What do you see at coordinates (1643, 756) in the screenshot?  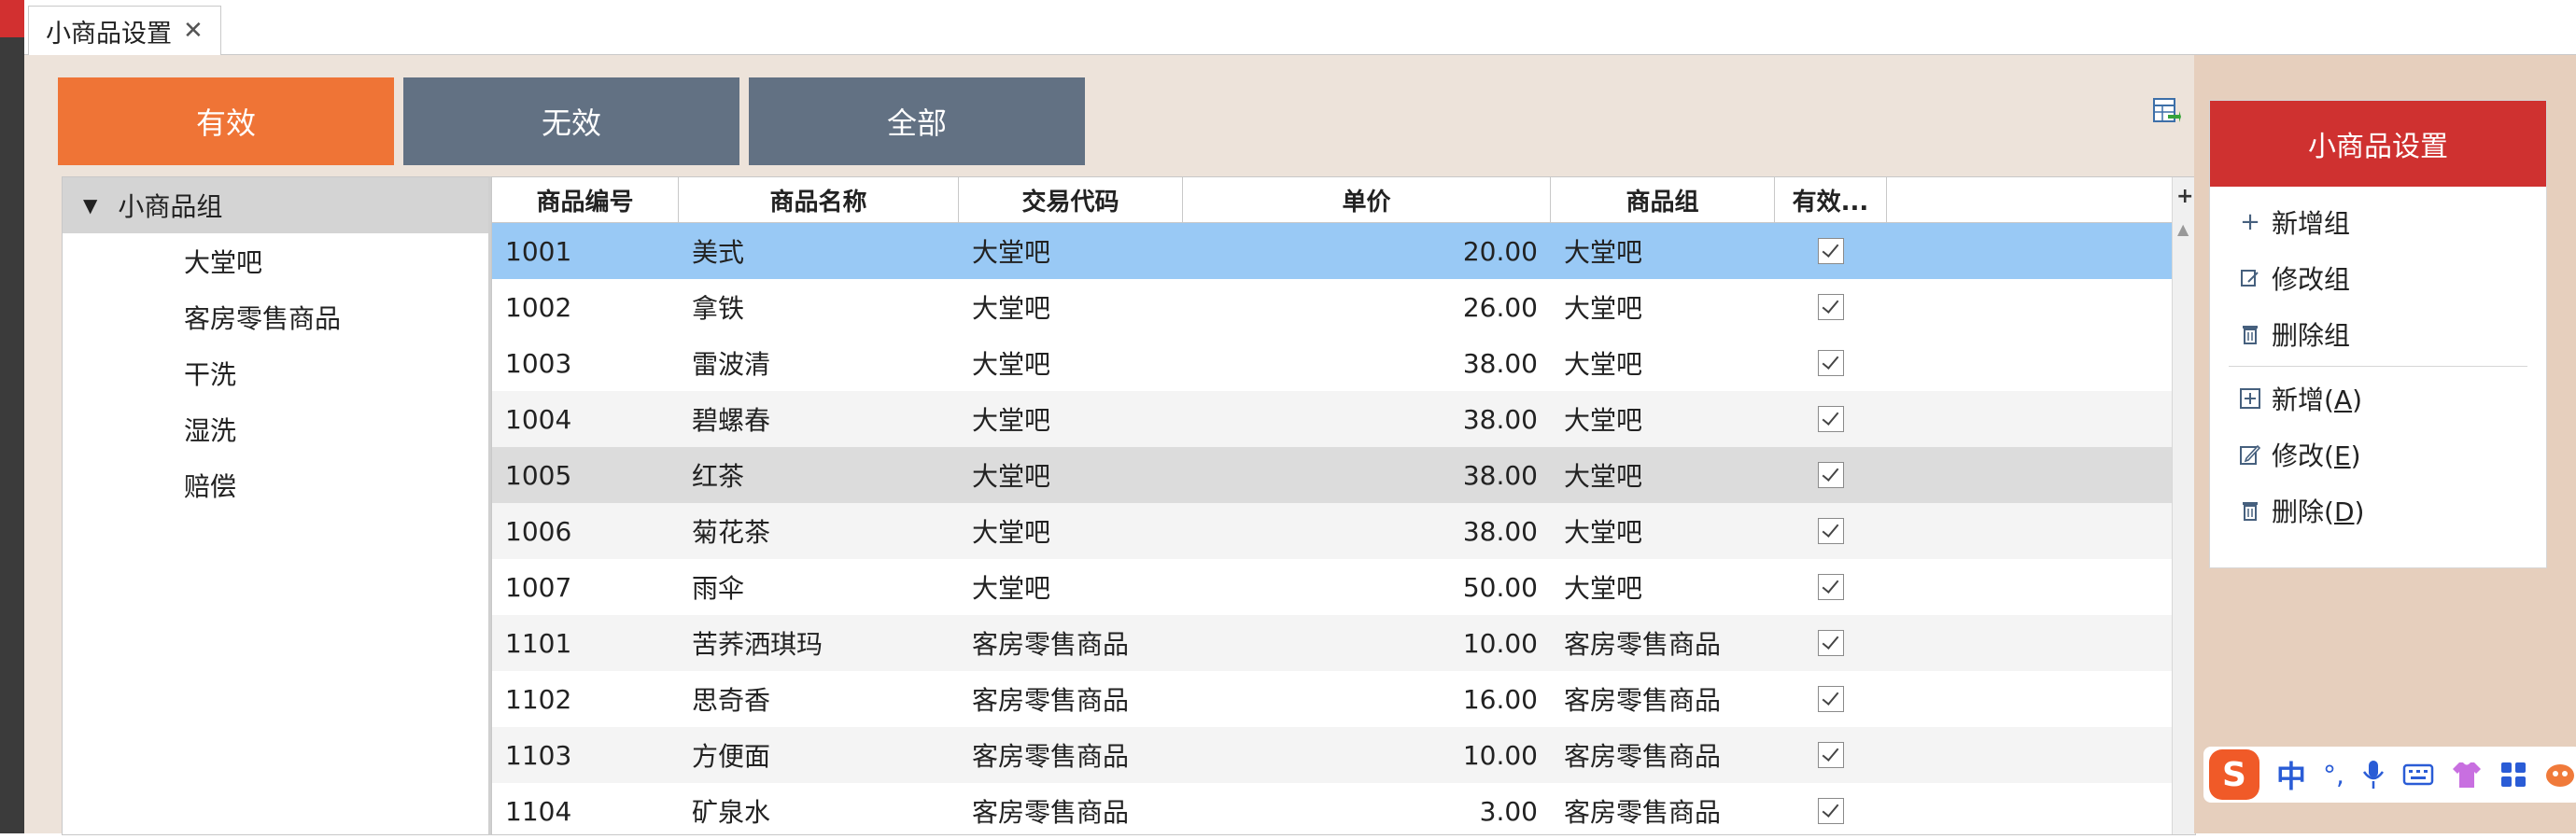 I see `cell-group: 客房零售商品` at bounding box center [1643, 756].